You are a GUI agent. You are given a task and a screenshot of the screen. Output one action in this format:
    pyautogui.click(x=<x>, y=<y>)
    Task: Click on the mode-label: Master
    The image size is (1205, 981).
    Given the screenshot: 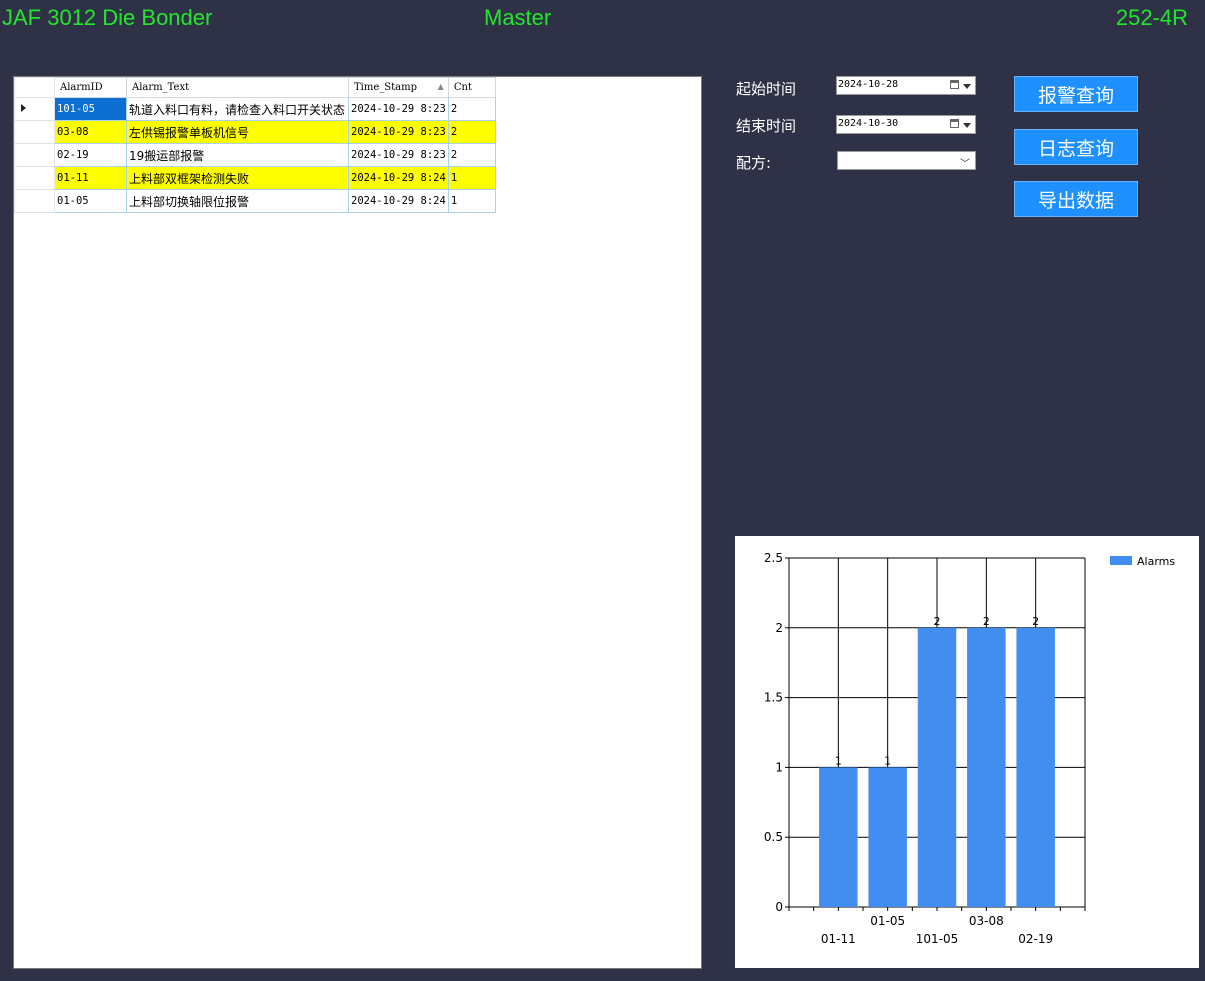 What is the action you would take?
    pyautogui.click(x=518, y=17)
    